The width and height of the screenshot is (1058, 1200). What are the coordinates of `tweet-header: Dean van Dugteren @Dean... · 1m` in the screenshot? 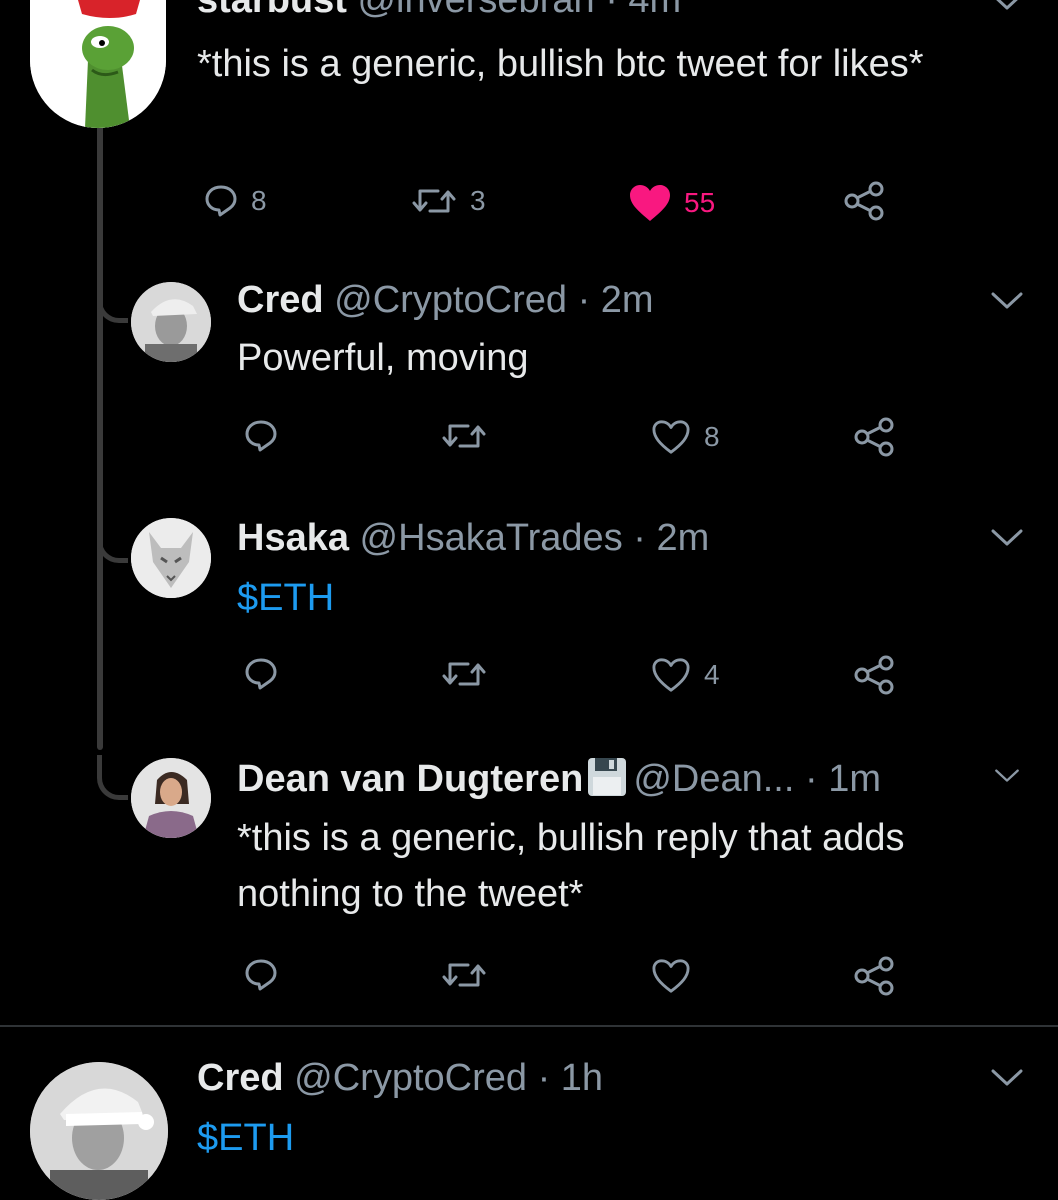 It's located at (559, 779).